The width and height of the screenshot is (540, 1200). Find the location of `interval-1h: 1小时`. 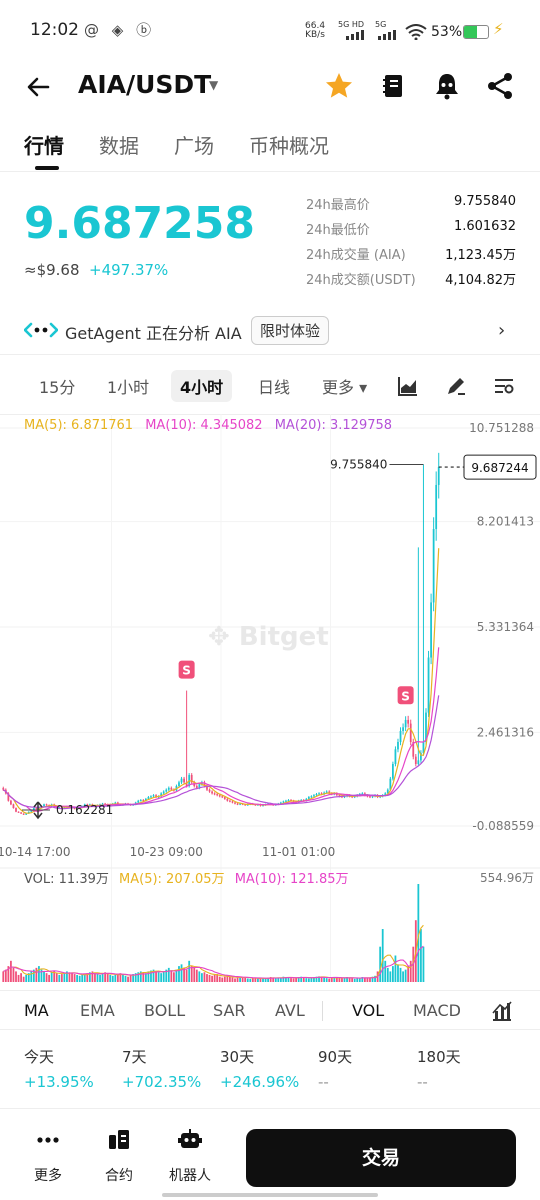

interval-1h: 1小时 is located at coordinates (128, 386).